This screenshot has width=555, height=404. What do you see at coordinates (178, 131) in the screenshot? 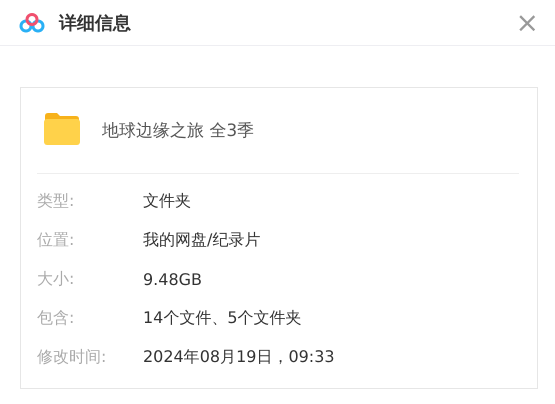
I see `file-name: 地球边缘之旅 全3季` at bounding box center [178, 131].